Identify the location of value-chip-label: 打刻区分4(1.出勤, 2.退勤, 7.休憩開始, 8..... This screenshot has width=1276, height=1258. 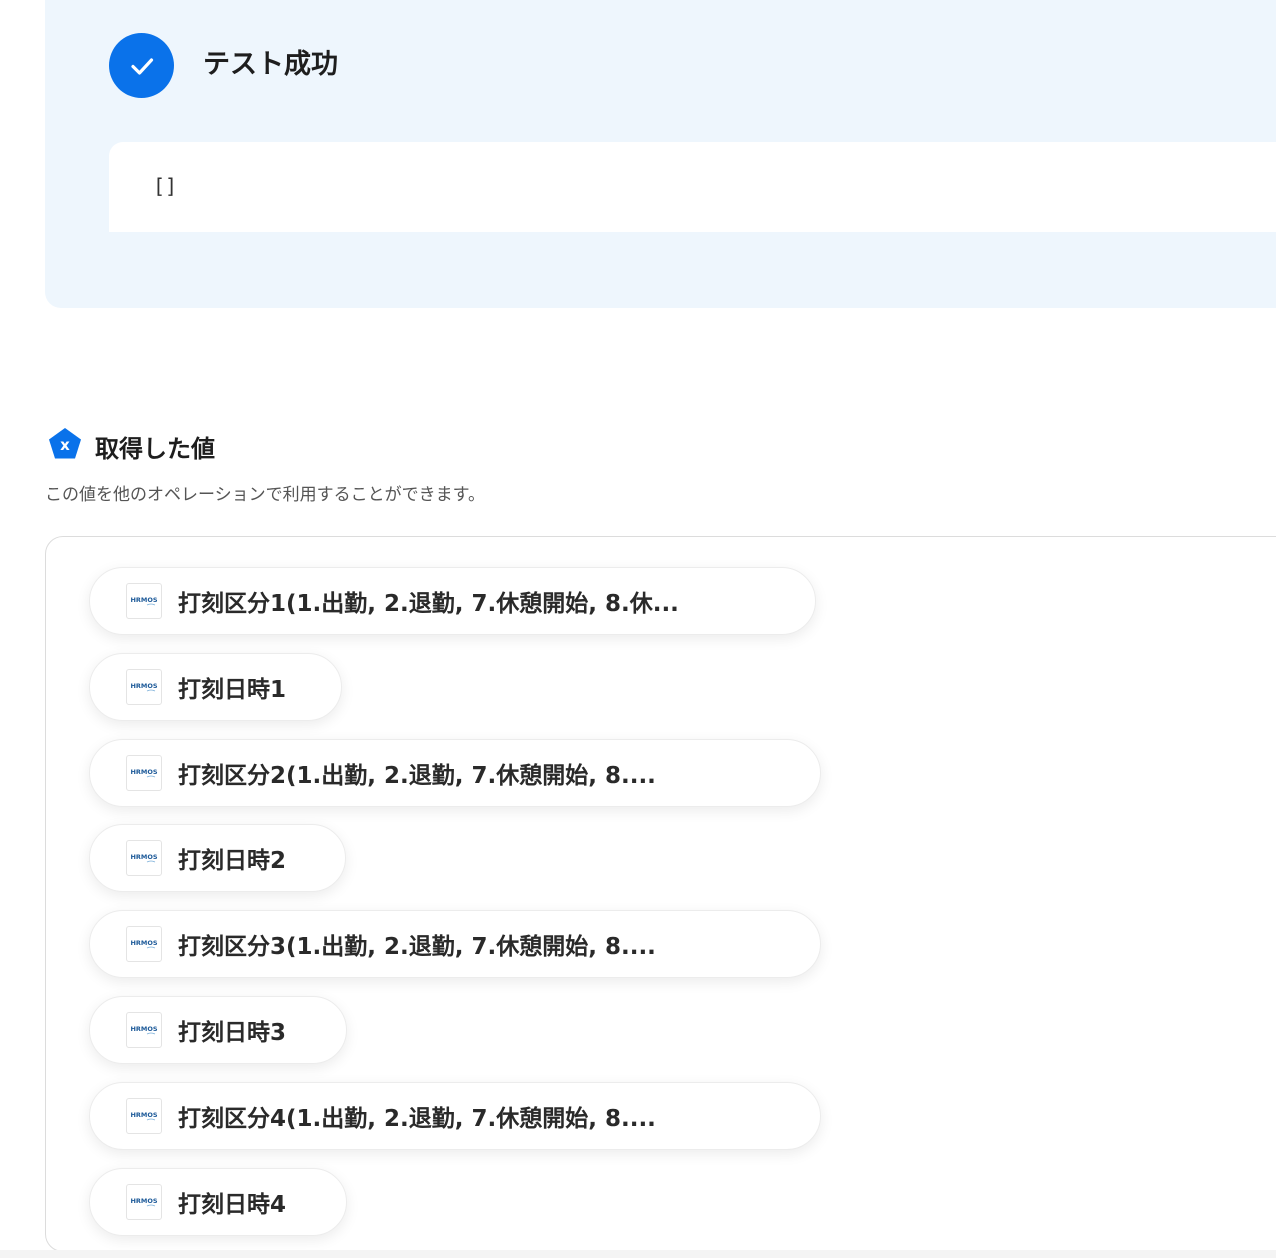
(417, 1119).